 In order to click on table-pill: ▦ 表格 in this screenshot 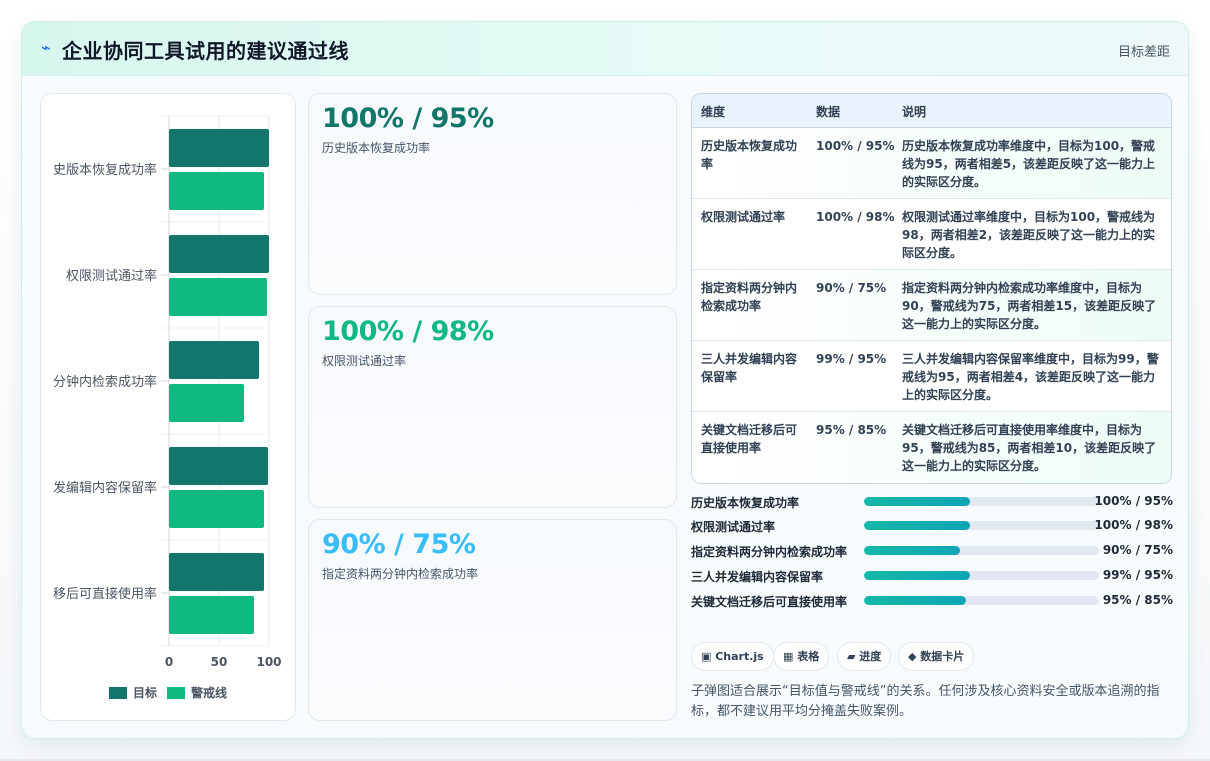, I will do `click(801, 656)`.